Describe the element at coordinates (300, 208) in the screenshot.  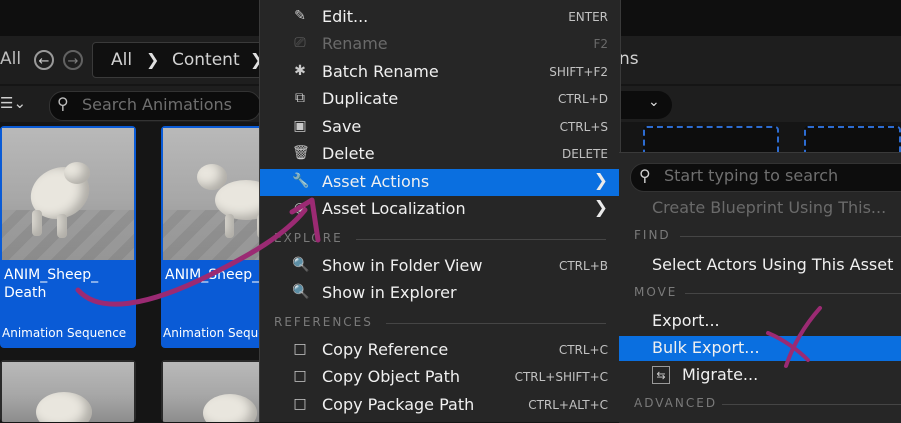
I see `globe-icon: ◉` at that location.